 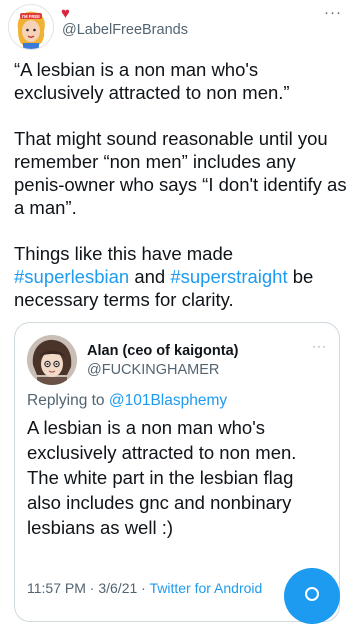 I want to click on tweet-date: 3/6/21, so click(x=117, y=588).